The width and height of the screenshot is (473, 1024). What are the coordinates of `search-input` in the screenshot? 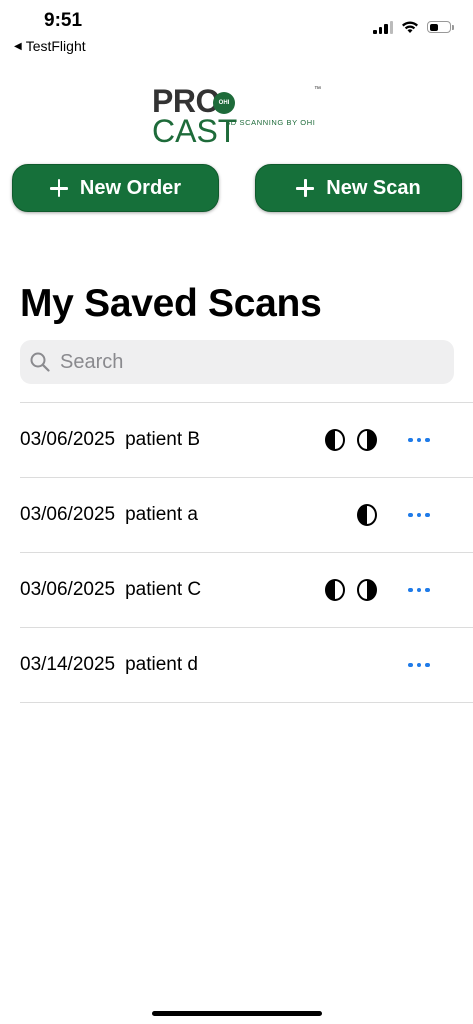 It's located at (250, 362).